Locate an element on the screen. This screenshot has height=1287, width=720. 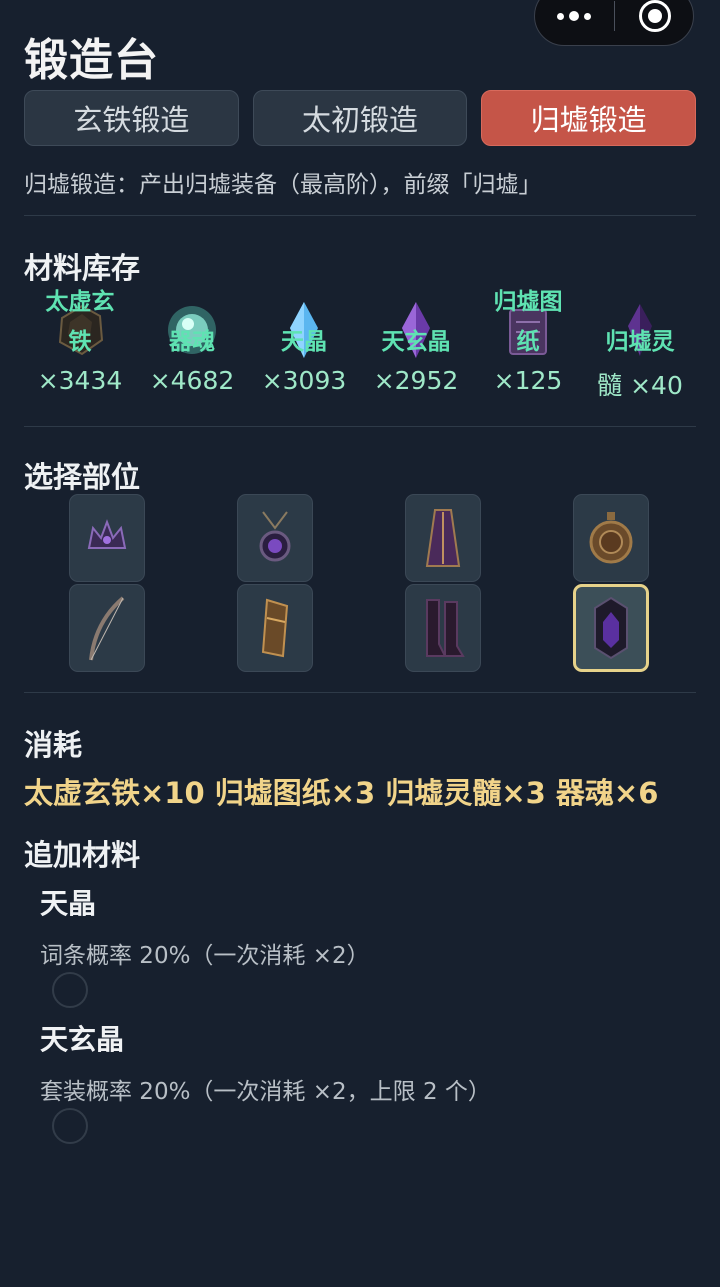
slot-crown is located at coordinates (107, 538).